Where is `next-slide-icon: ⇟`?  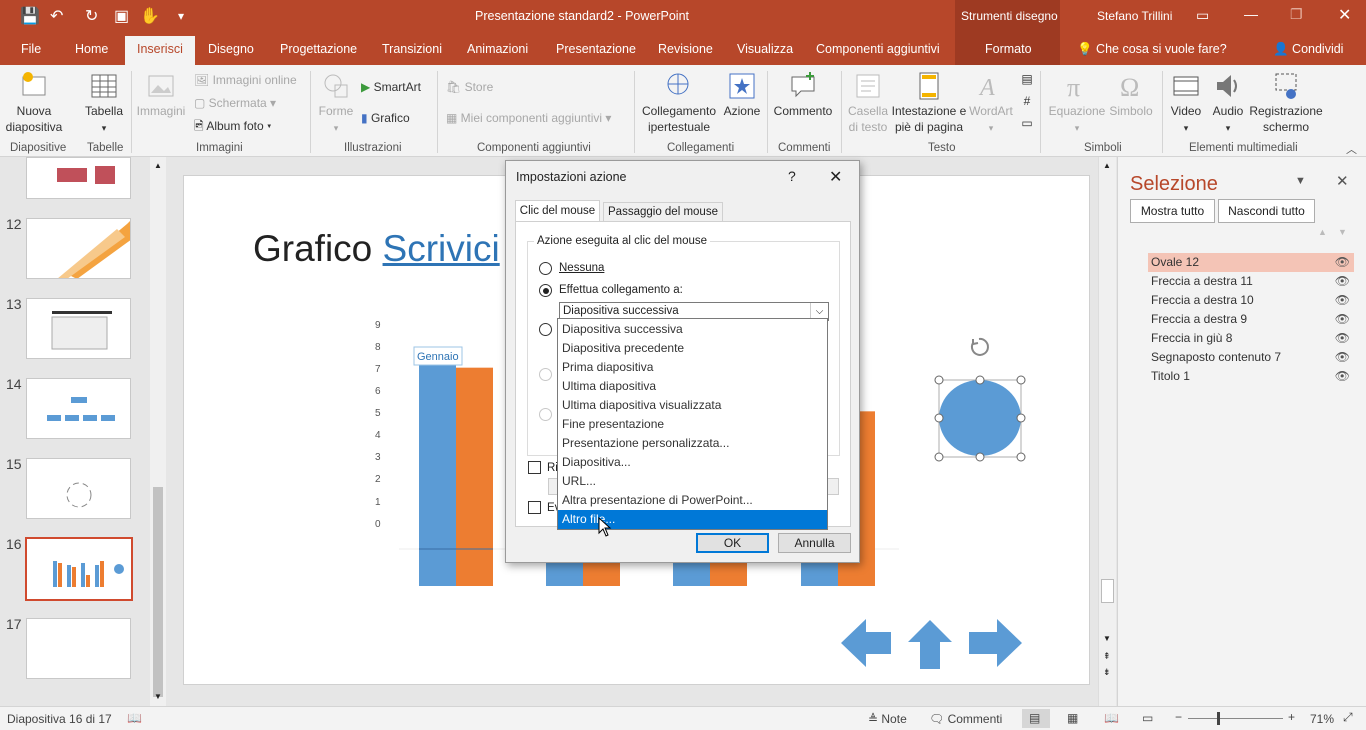
next-slide-icon: ⇟ is located at coordinates (1107, 672).